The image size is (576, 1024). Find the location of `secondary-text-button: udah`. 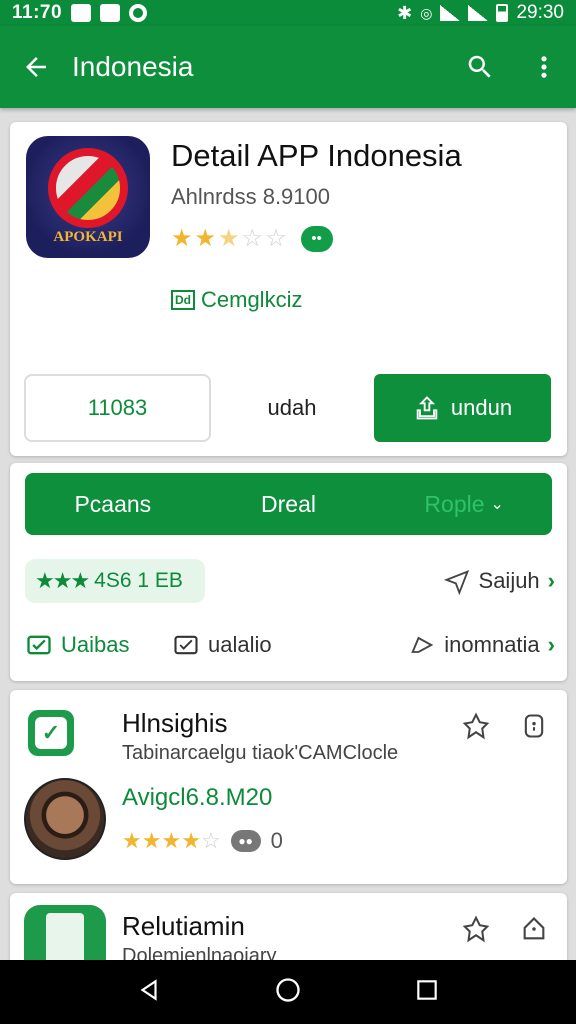

secondary-text-button: udah is located at coordinates (292, 408).